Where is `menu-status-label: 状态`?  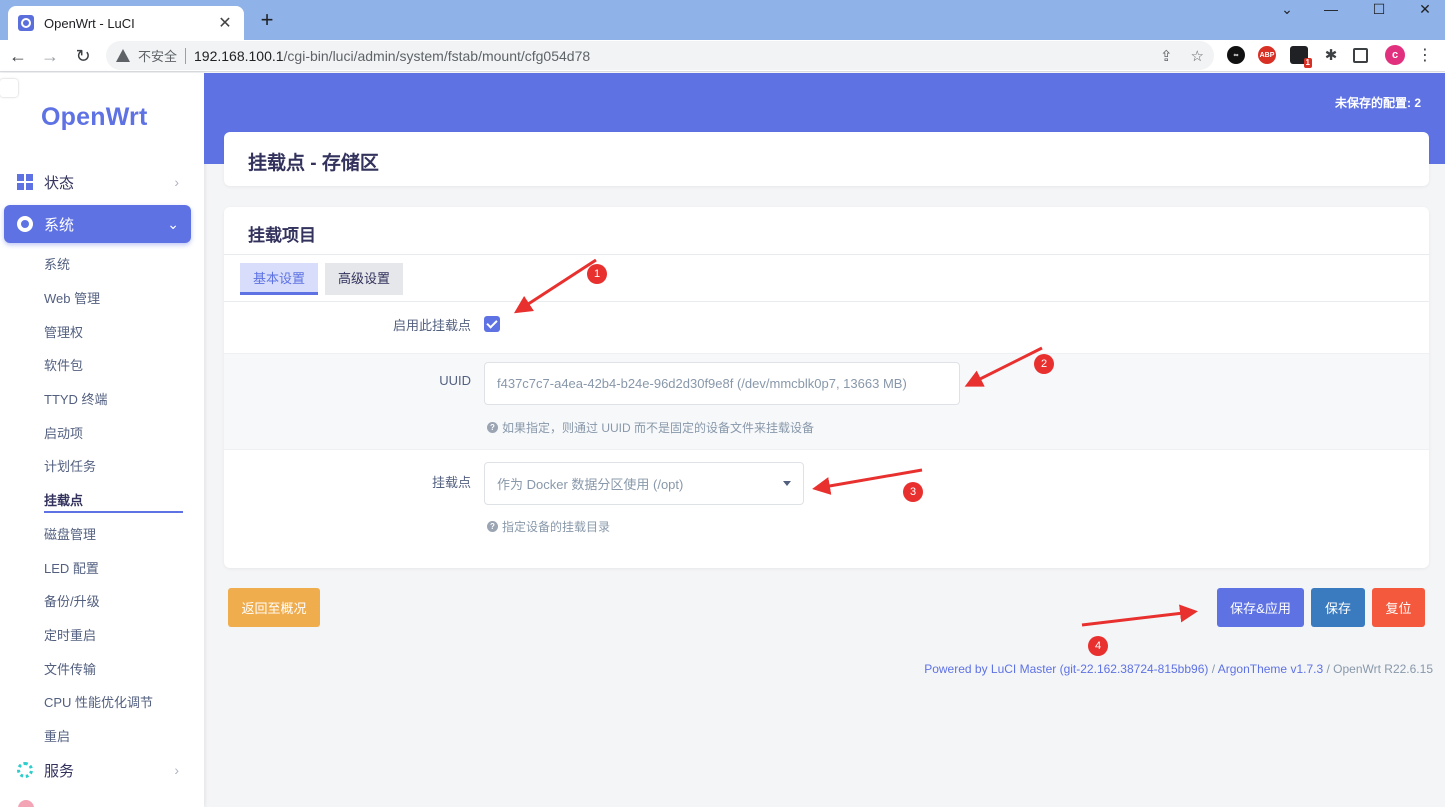 menu-status-label: 状态 is located at coordinates (59, 183).